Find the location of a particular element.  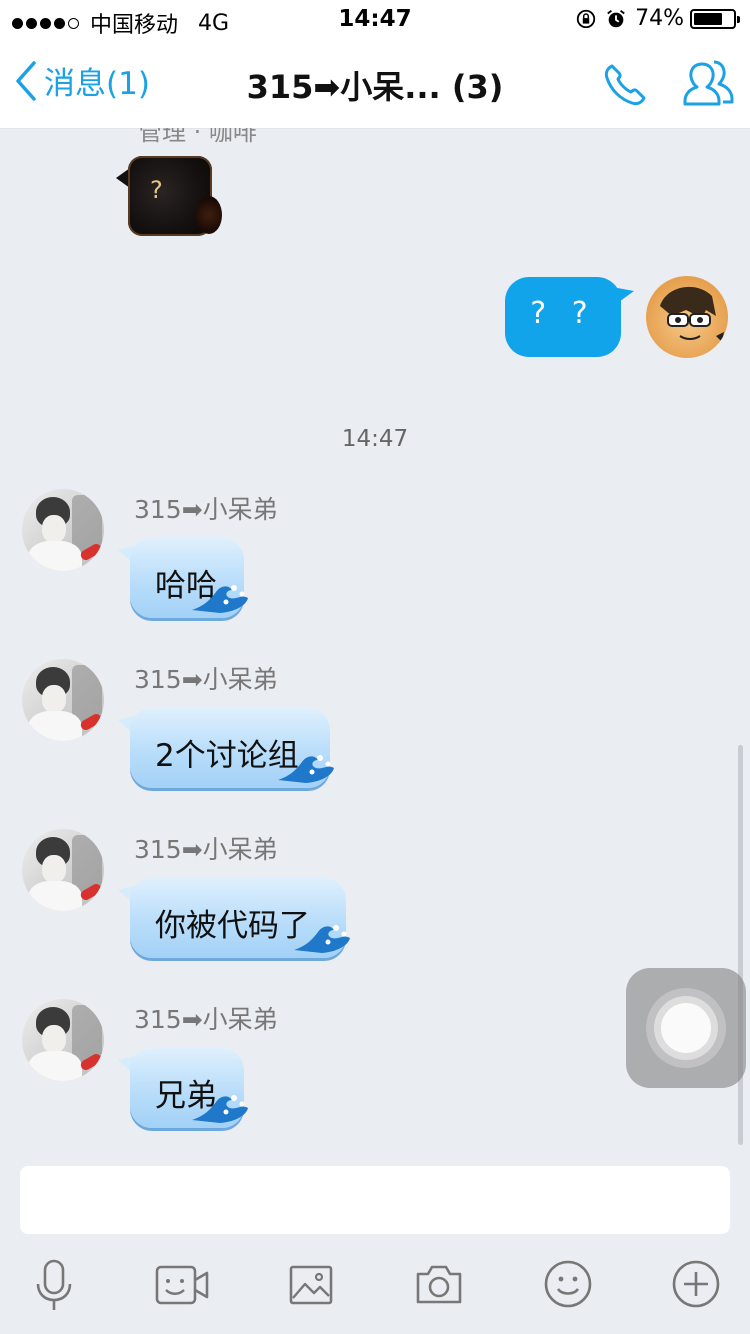

nav-bar: 消息(1) 315➡小呆... (3) is located at coordinates (375, 84).